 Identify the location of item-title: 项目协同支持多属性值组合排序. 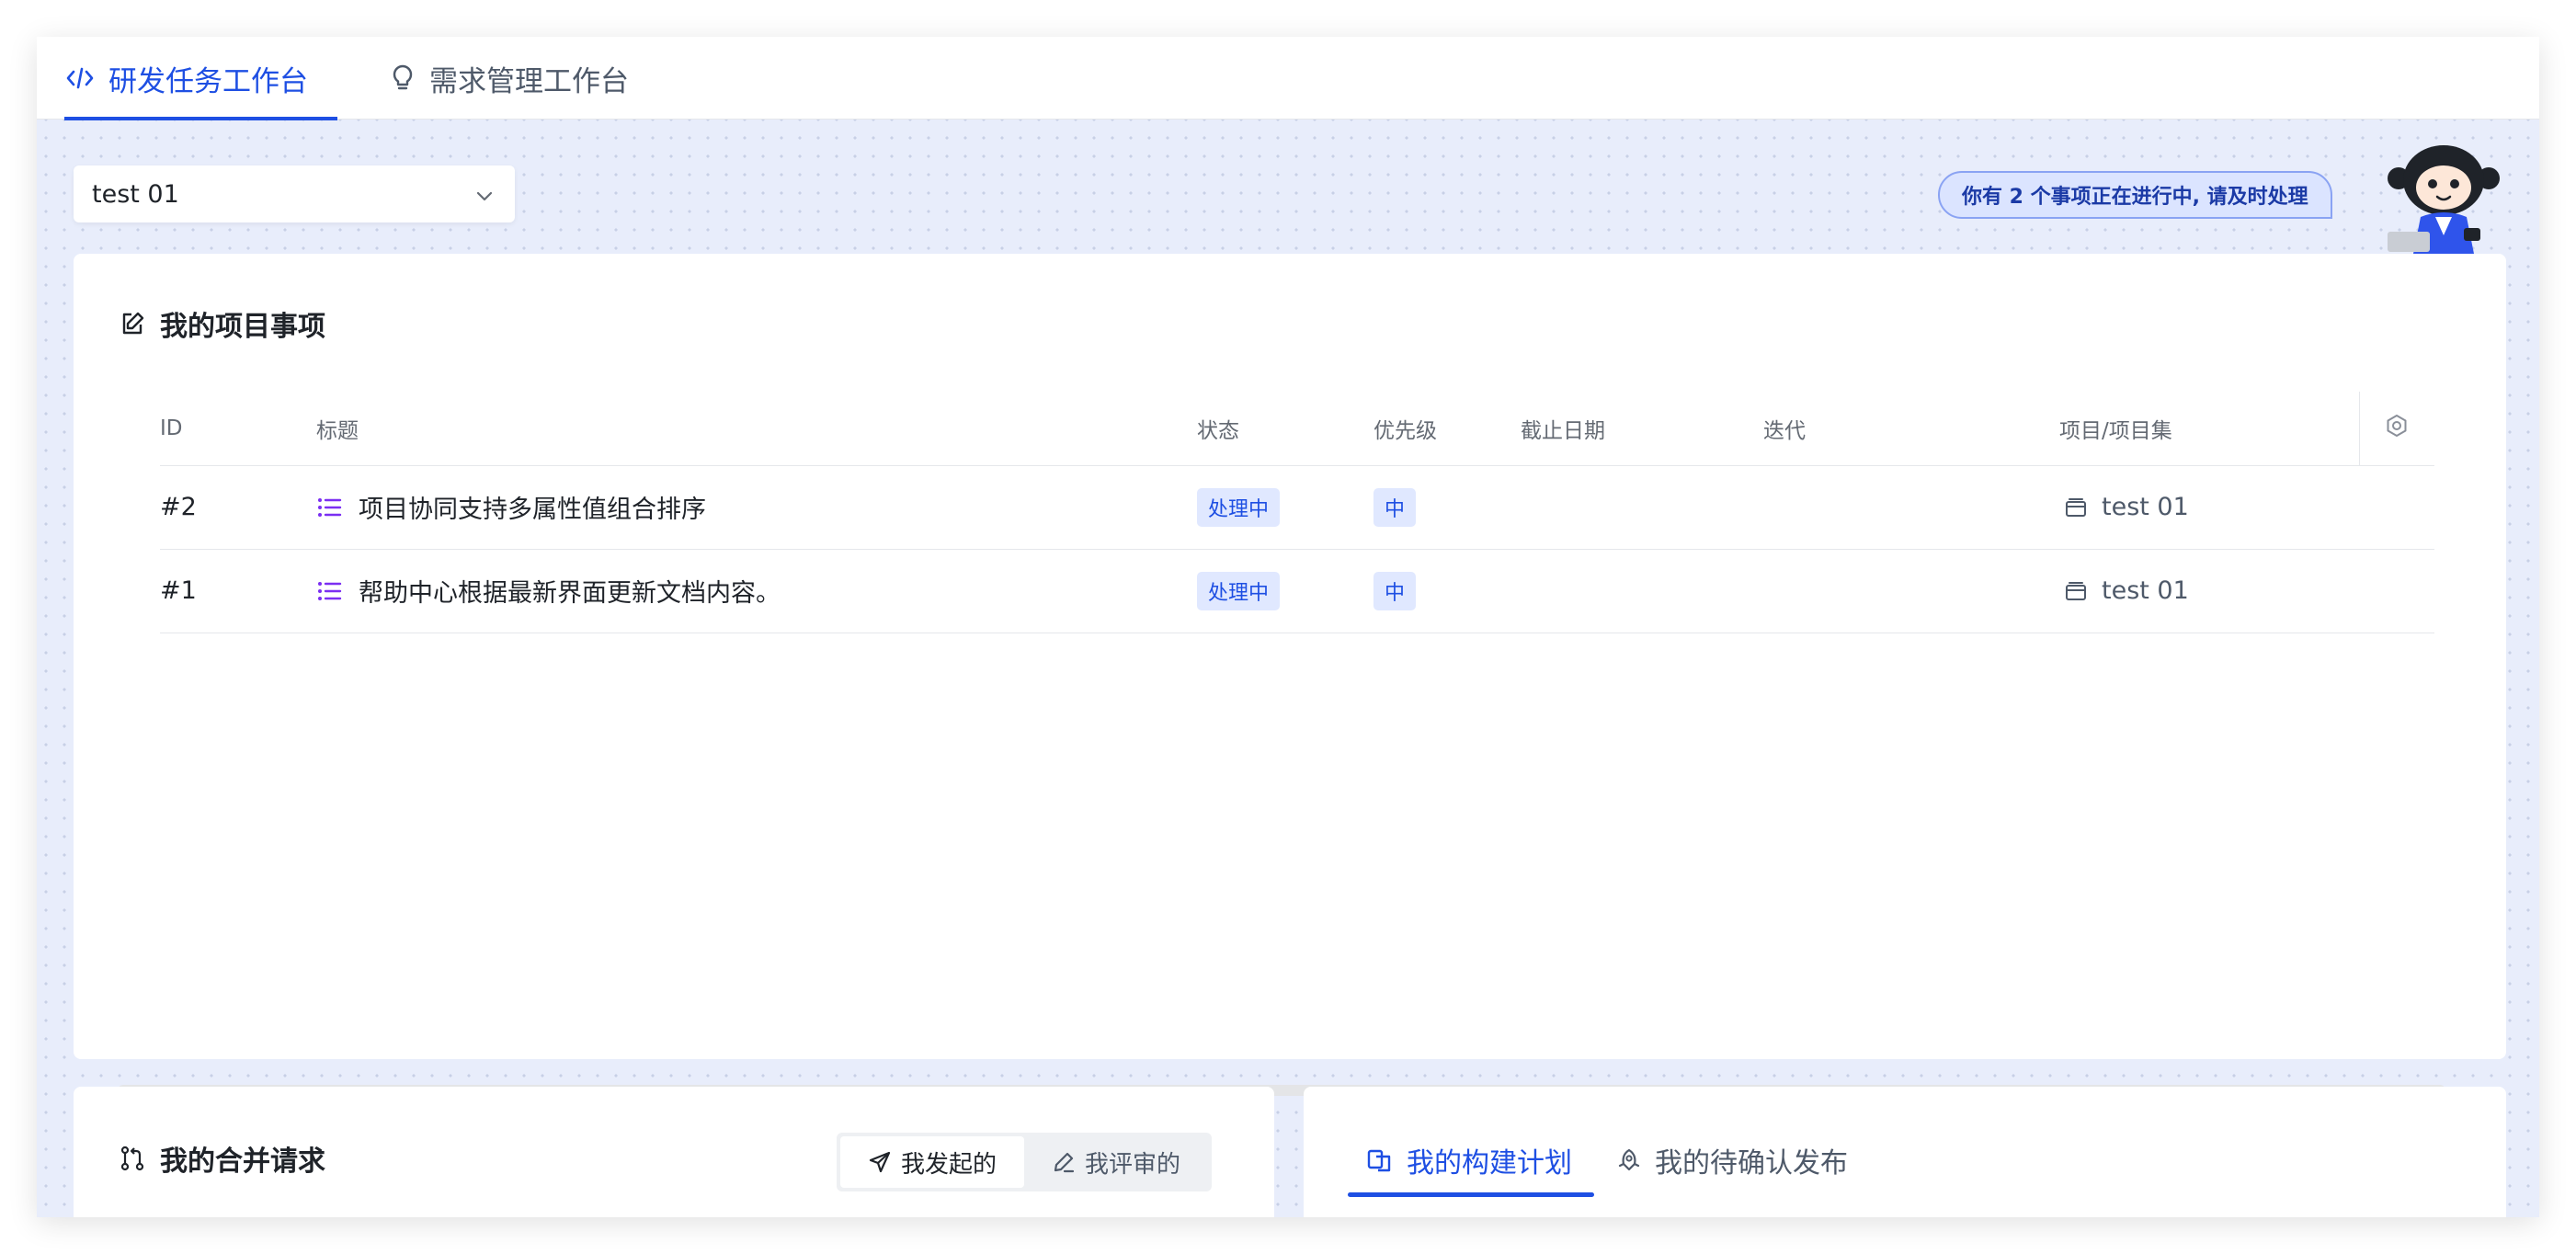
(532, 507).